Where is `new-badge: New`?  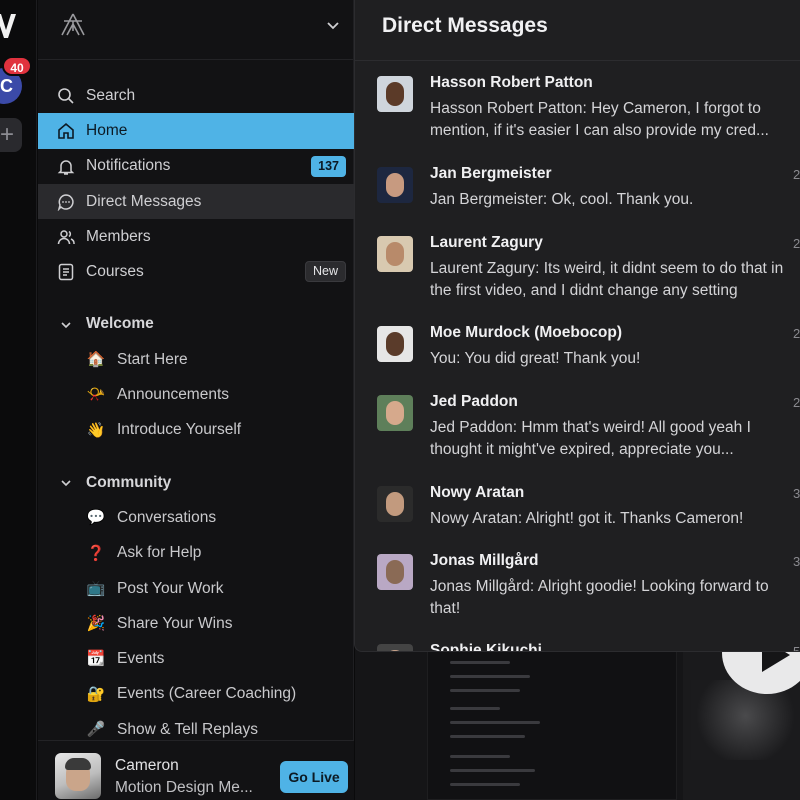 new-badge: New is located at coordinates (325, 272).